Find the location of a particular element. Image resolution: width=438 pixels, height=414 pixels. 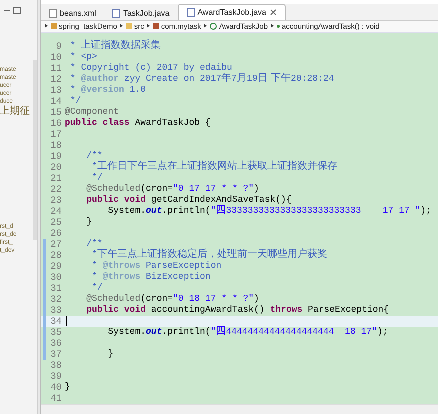

line-number: 36 is located at coordinates (56, 343).